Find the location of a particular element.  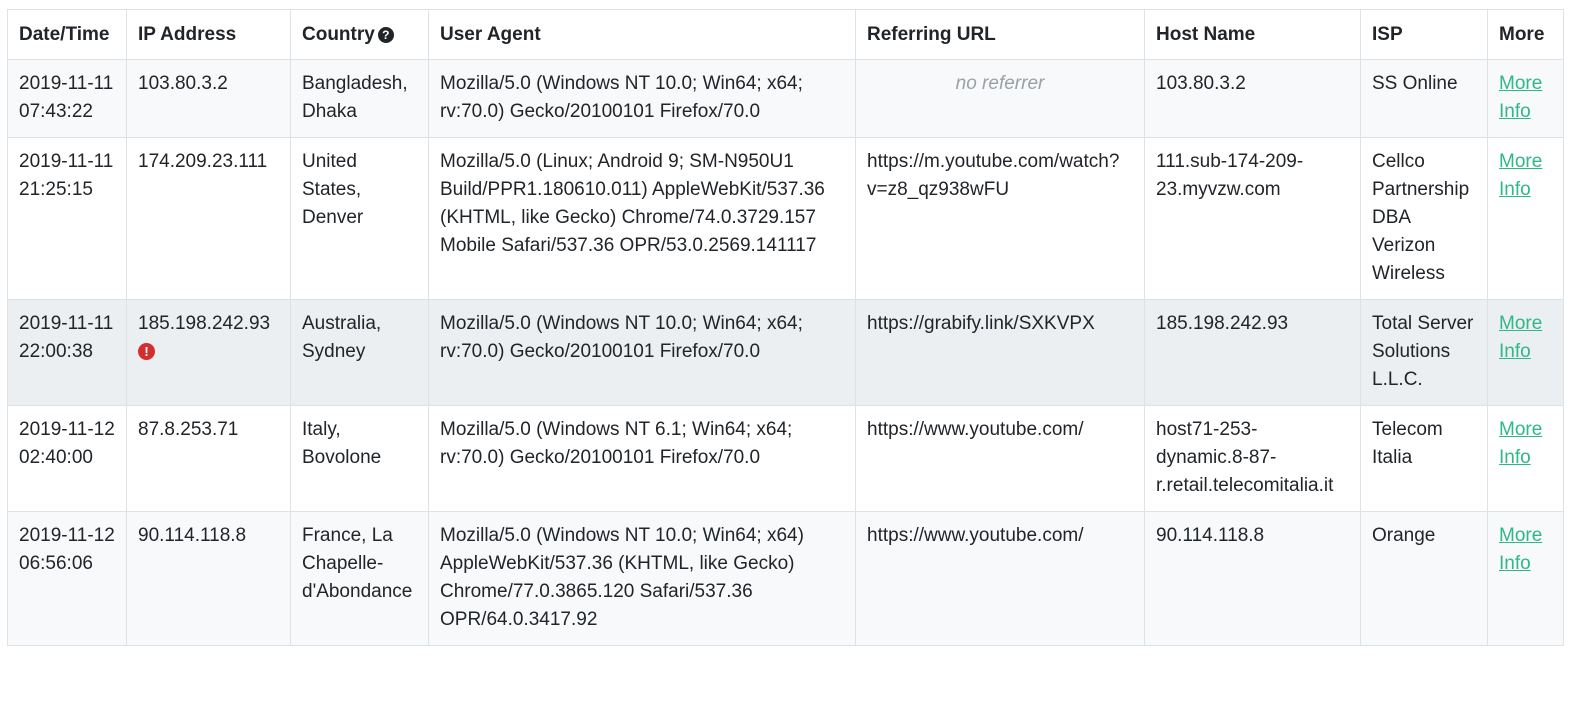

cell-datetime: 2019-11-11 22:00:38 is located at coordinates (67, 352).